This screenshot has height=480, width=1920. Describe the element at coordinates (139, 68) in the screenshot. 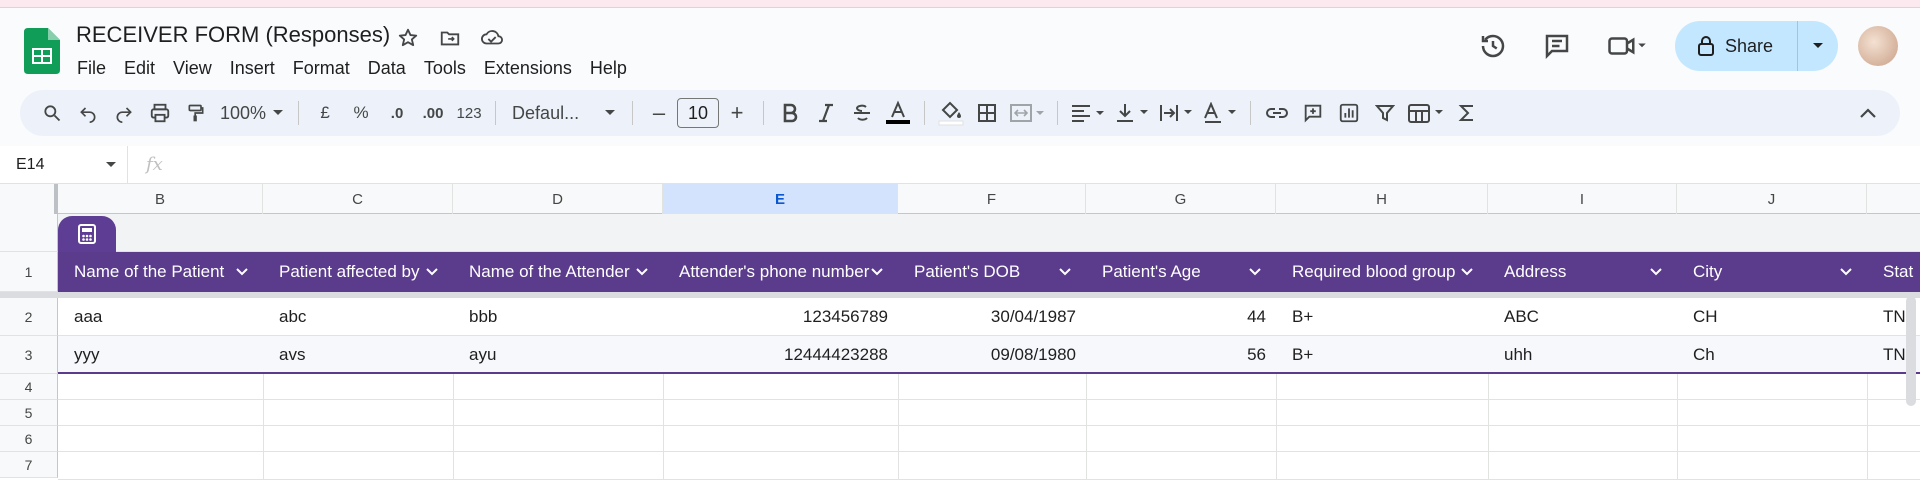

I see `menu-edit: Edit` at that location.